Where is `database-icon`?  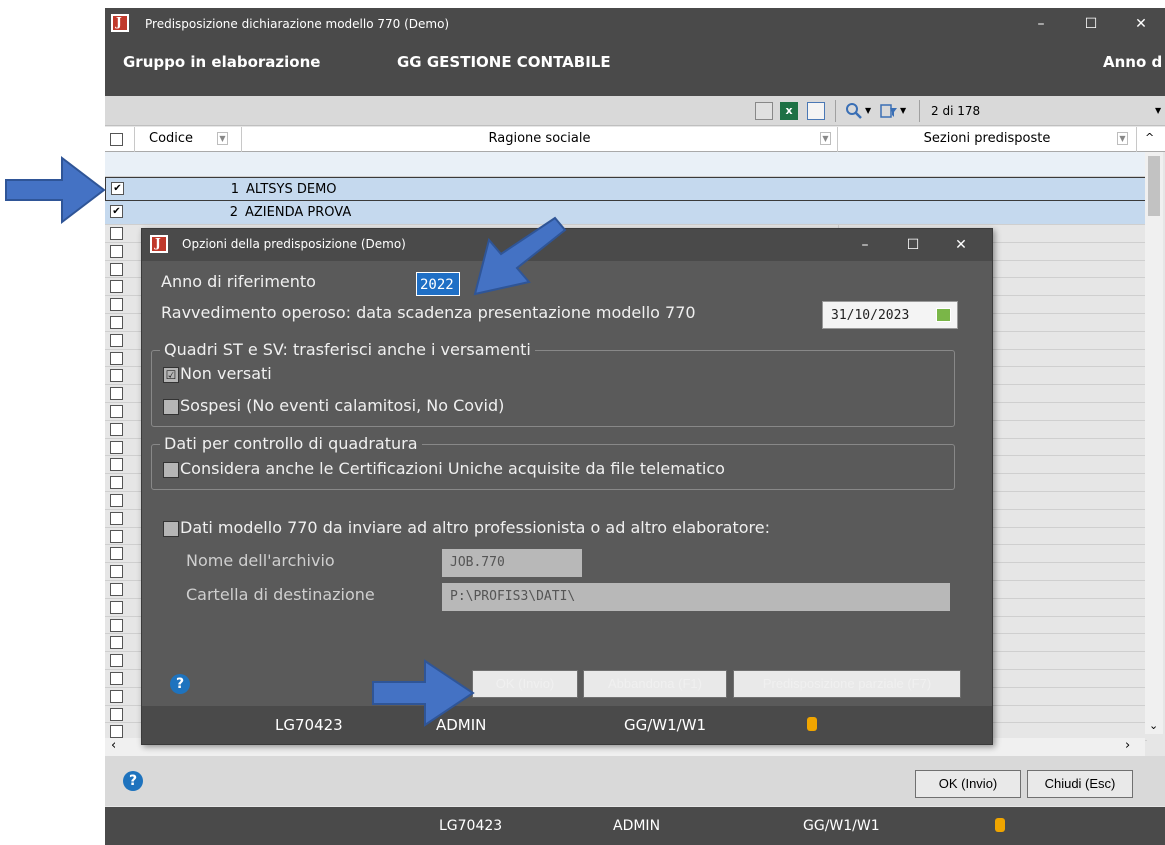
database-icon is located at coordinates (1000, 825).